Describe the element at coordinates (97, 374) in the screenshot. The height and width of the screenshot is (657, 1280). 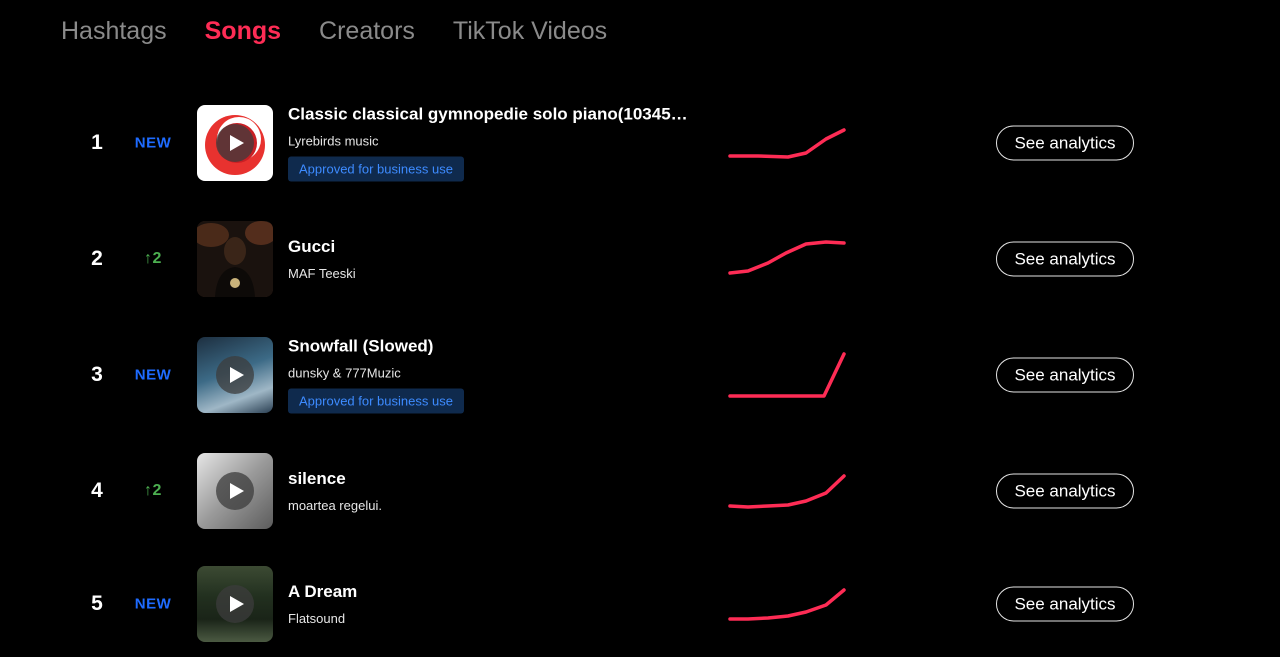
I see `rank-number: 3` at that location.